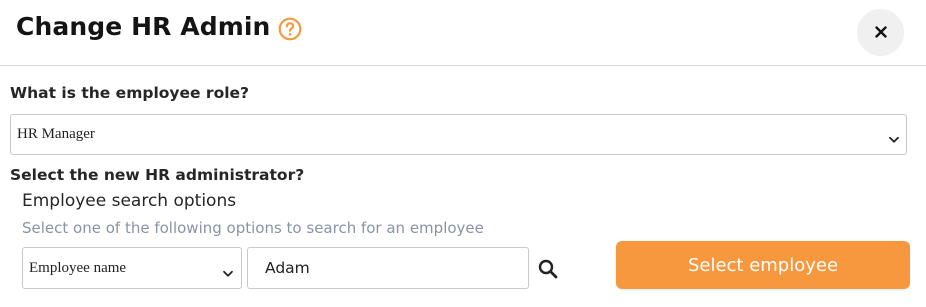 This screenshot has width=926, height=307. I want to click on employee-search-input, so click(388, 268).